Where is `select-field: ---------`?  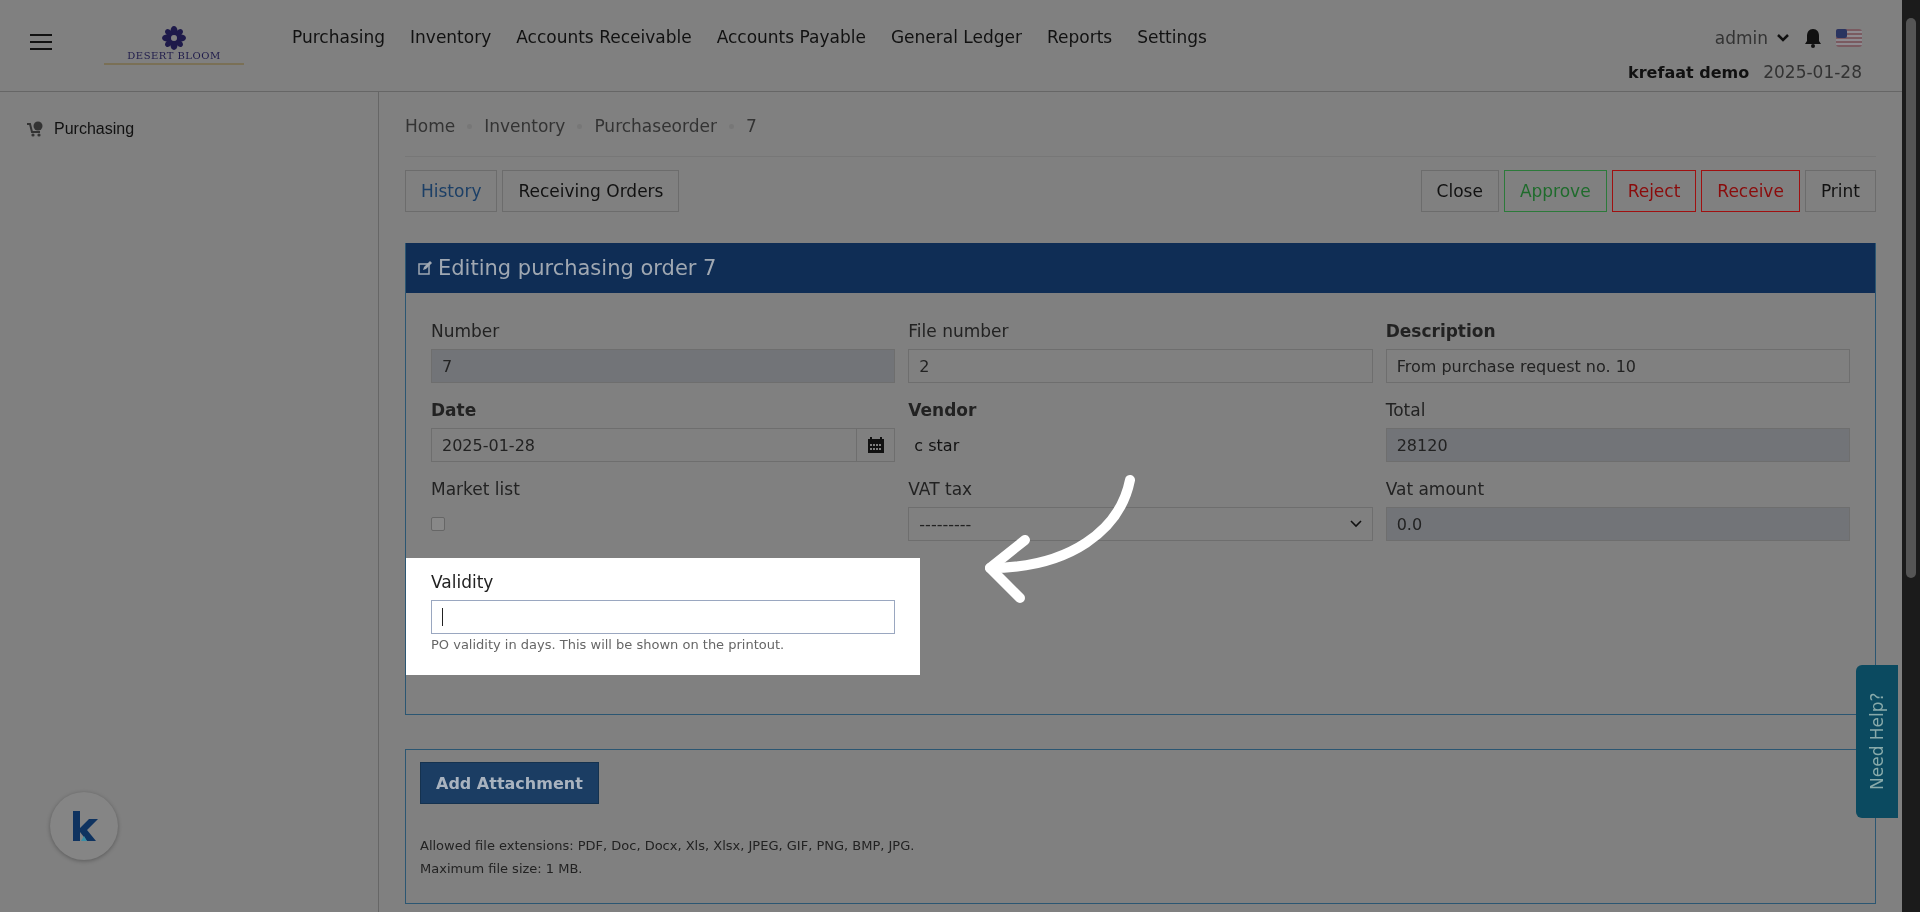 select-field: --------- is located at coordinates (1140, 524).